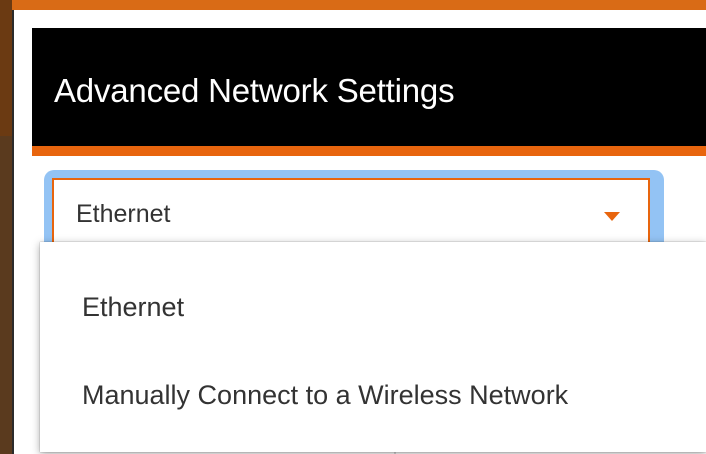 The height and width of the screenshot is (454, 706). Describe the element at coordinates (369, 151) in the screenshot. I see `header-accent-bar` at that location.